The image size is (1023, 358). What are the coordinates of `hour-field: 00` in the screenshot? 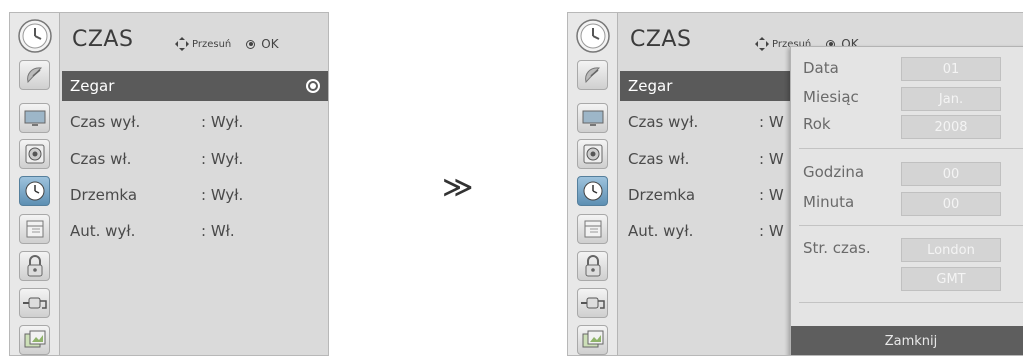 It's located at (951, 174).